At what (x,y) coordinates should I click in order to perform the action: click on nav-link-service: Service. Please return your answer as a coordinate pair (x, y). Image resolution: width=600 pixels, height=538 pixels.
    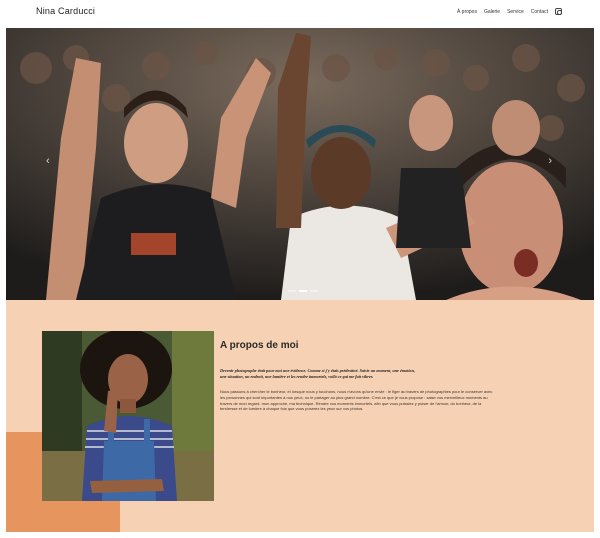
    Looking at the image, I should click on (515, 12).